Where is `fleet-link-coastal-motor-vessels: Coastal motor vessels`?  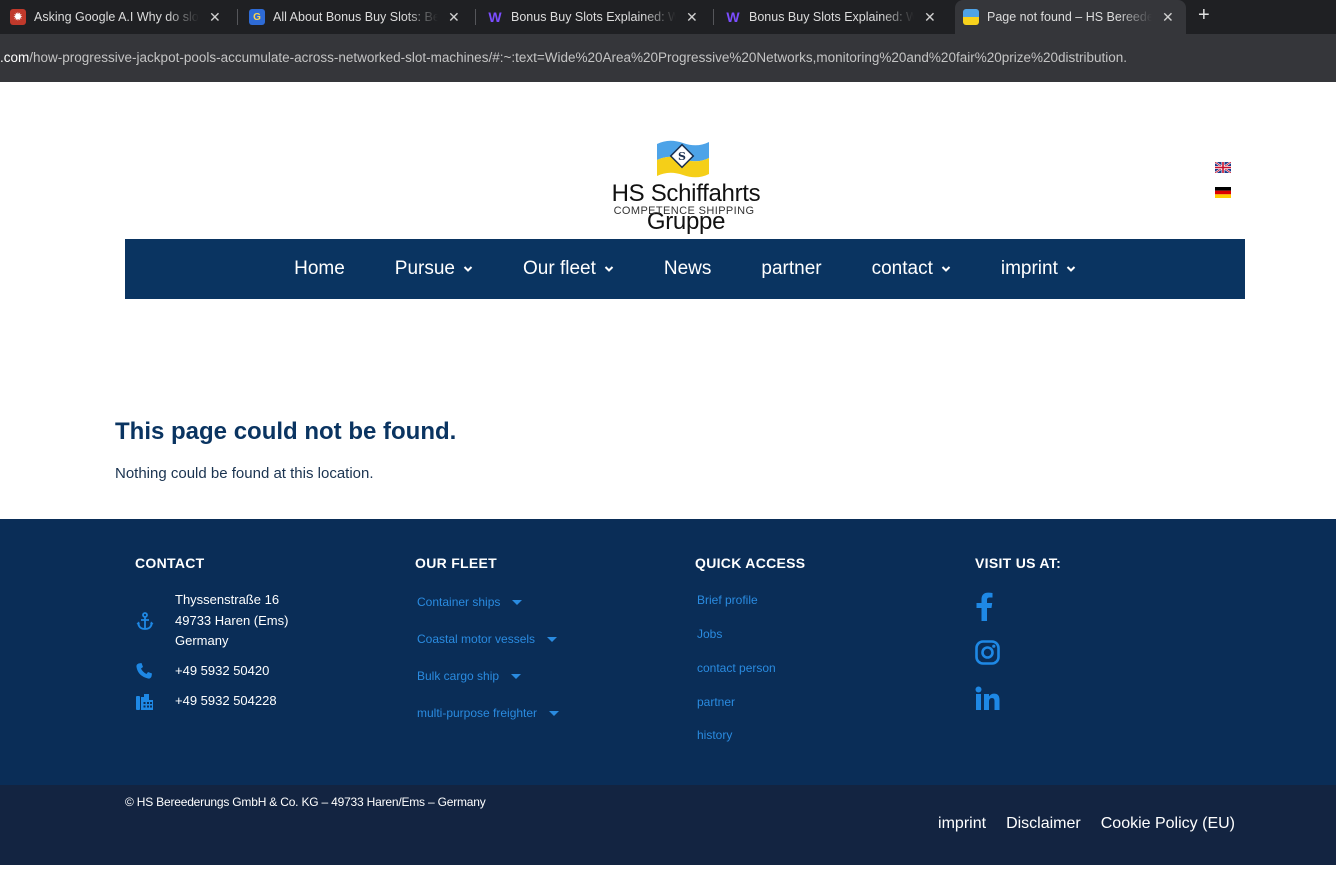 fleet-link-coastal-motor-vessels: Coastal motor vessels is located at coordinates (487, 639).